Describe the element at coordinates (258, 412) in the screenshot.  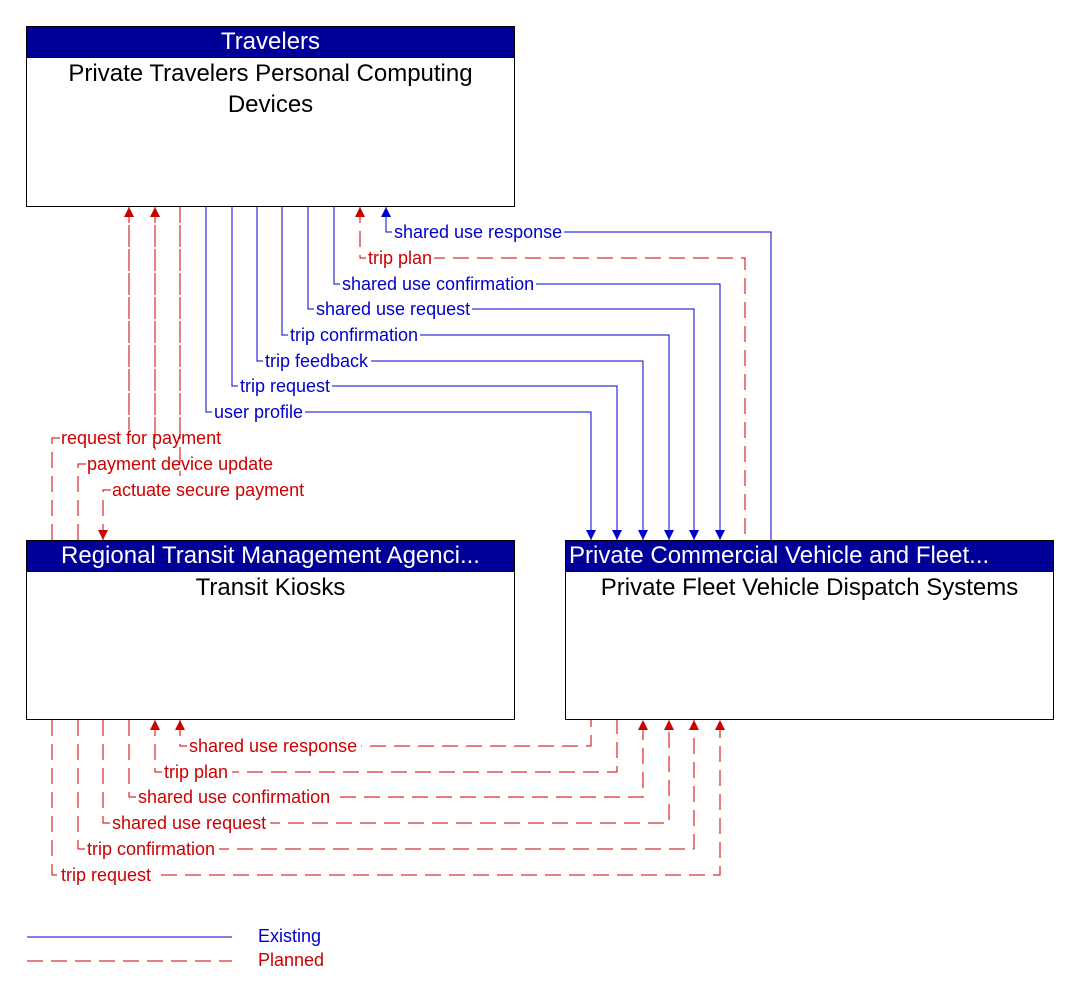
I see `flow-label-travelers-fleet: user profile` at that location.